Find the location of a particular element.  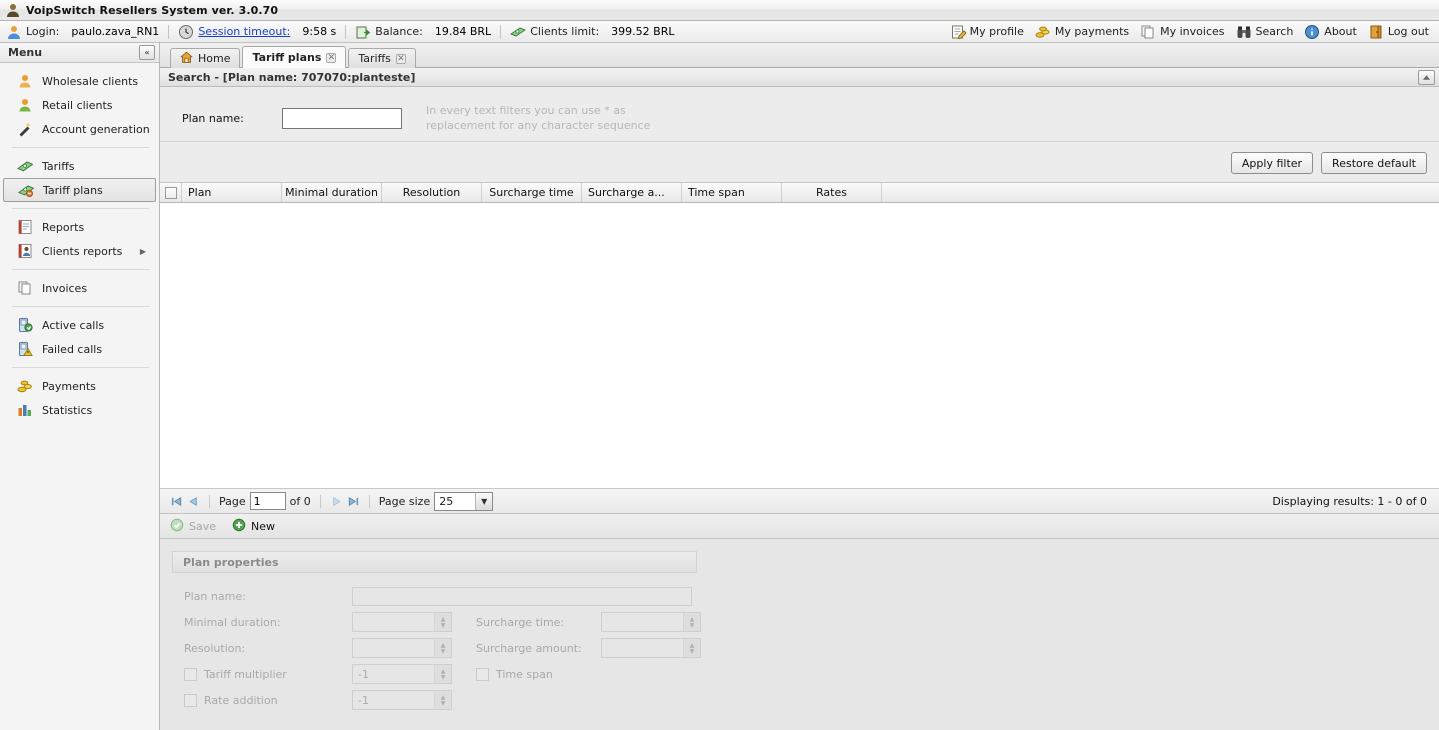

nav-log-out: Log out is located at coordinates (1398, 32).